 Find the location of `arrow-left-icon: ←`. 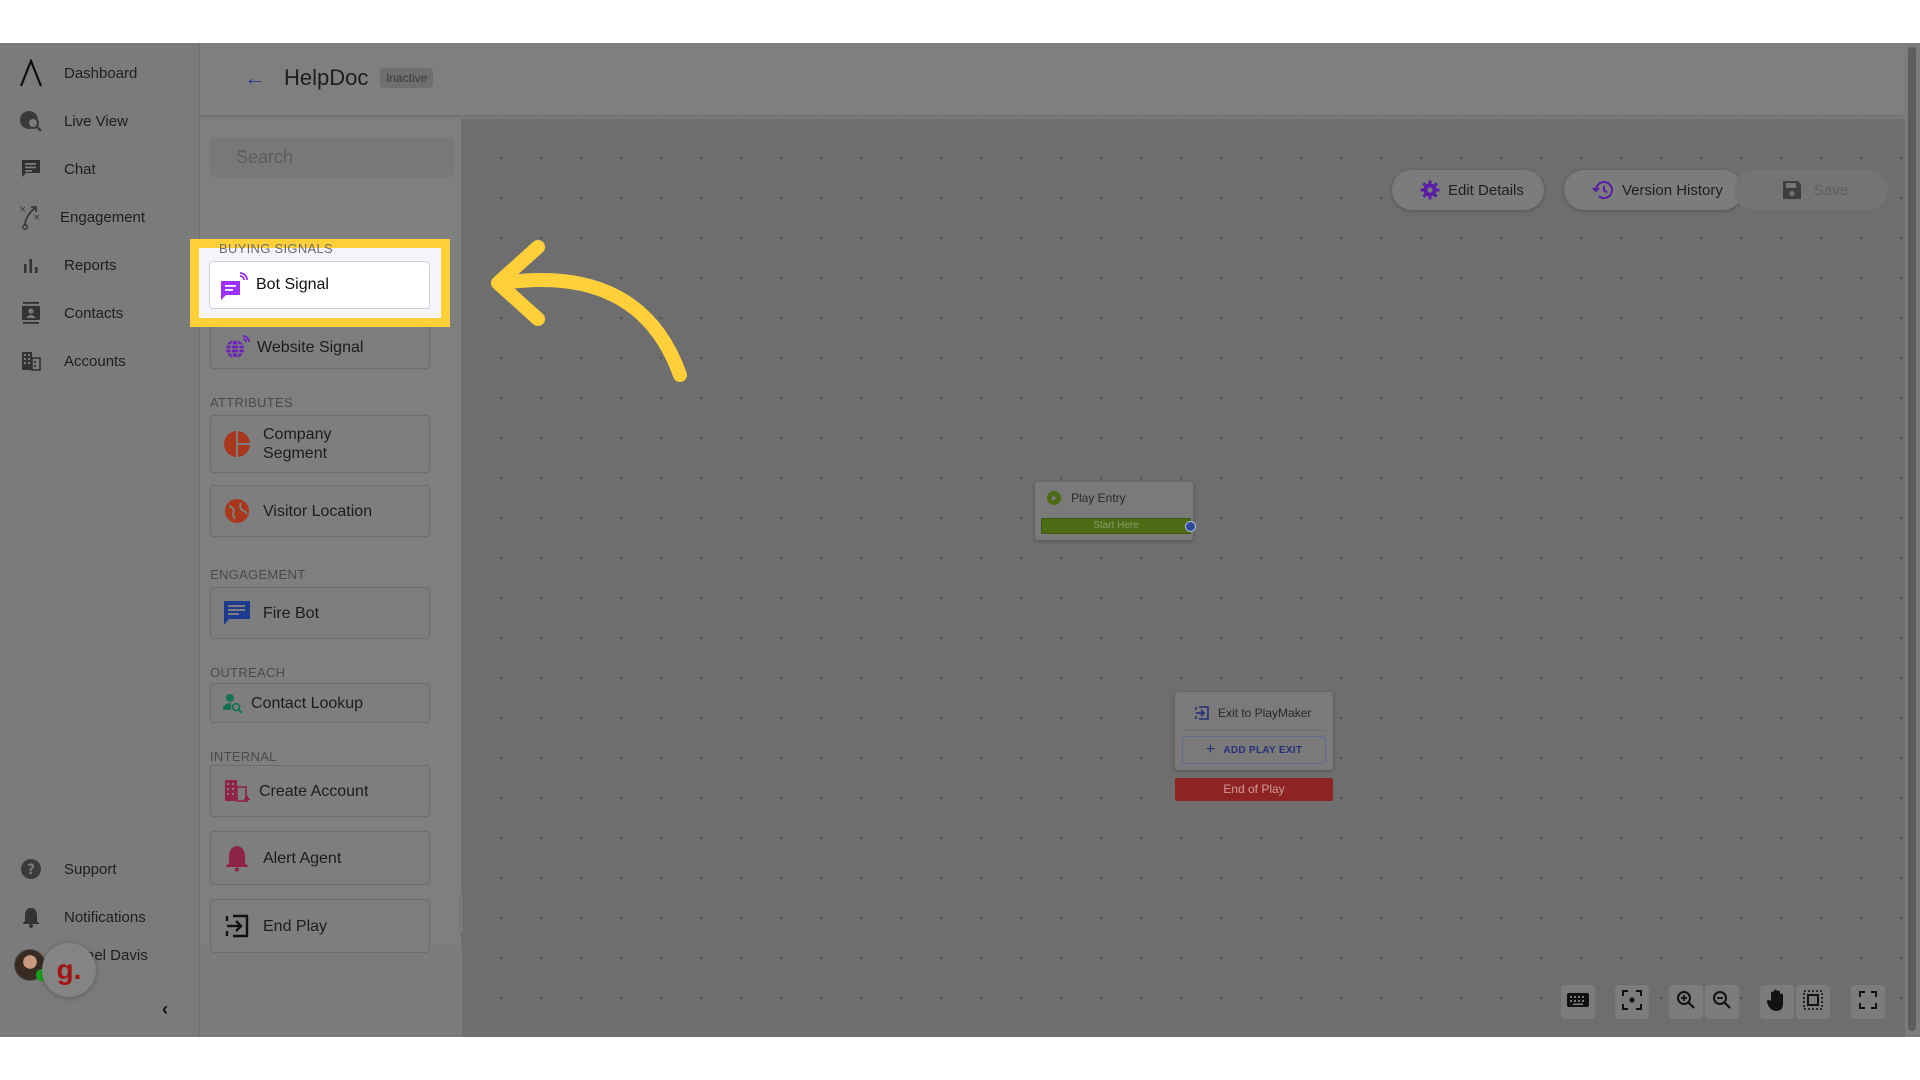

arrow-left-icon: ← is located at coordinates (255, 78).